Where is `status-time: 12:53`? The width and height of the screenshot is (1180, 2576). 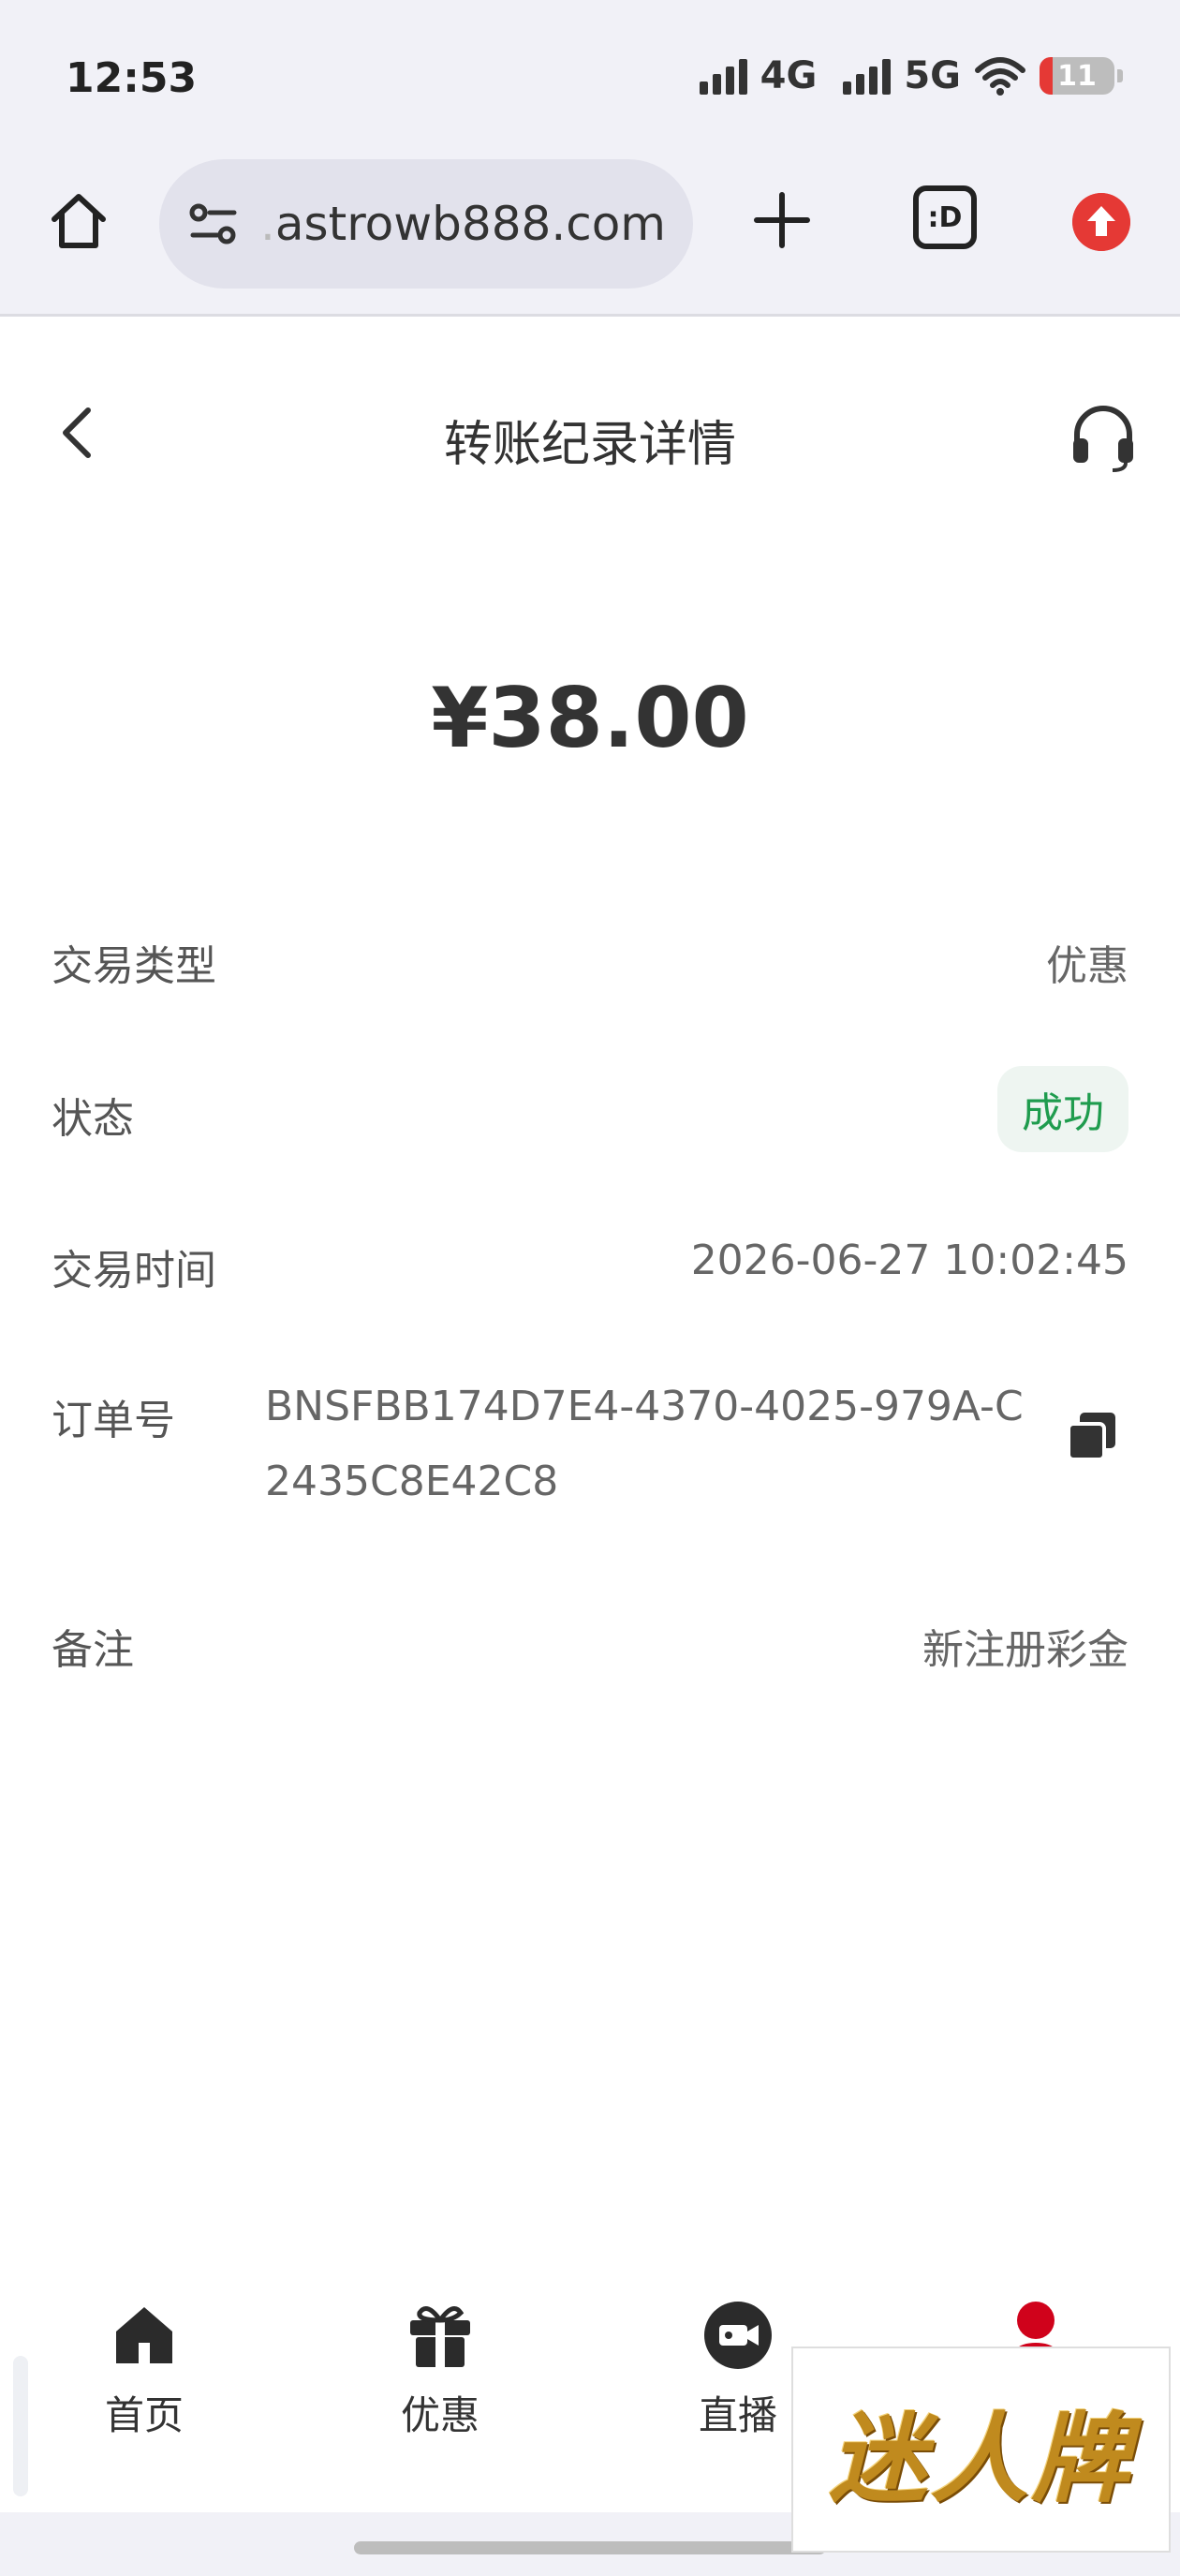 status-time: 12:53 is located at coordinates (132, 78).